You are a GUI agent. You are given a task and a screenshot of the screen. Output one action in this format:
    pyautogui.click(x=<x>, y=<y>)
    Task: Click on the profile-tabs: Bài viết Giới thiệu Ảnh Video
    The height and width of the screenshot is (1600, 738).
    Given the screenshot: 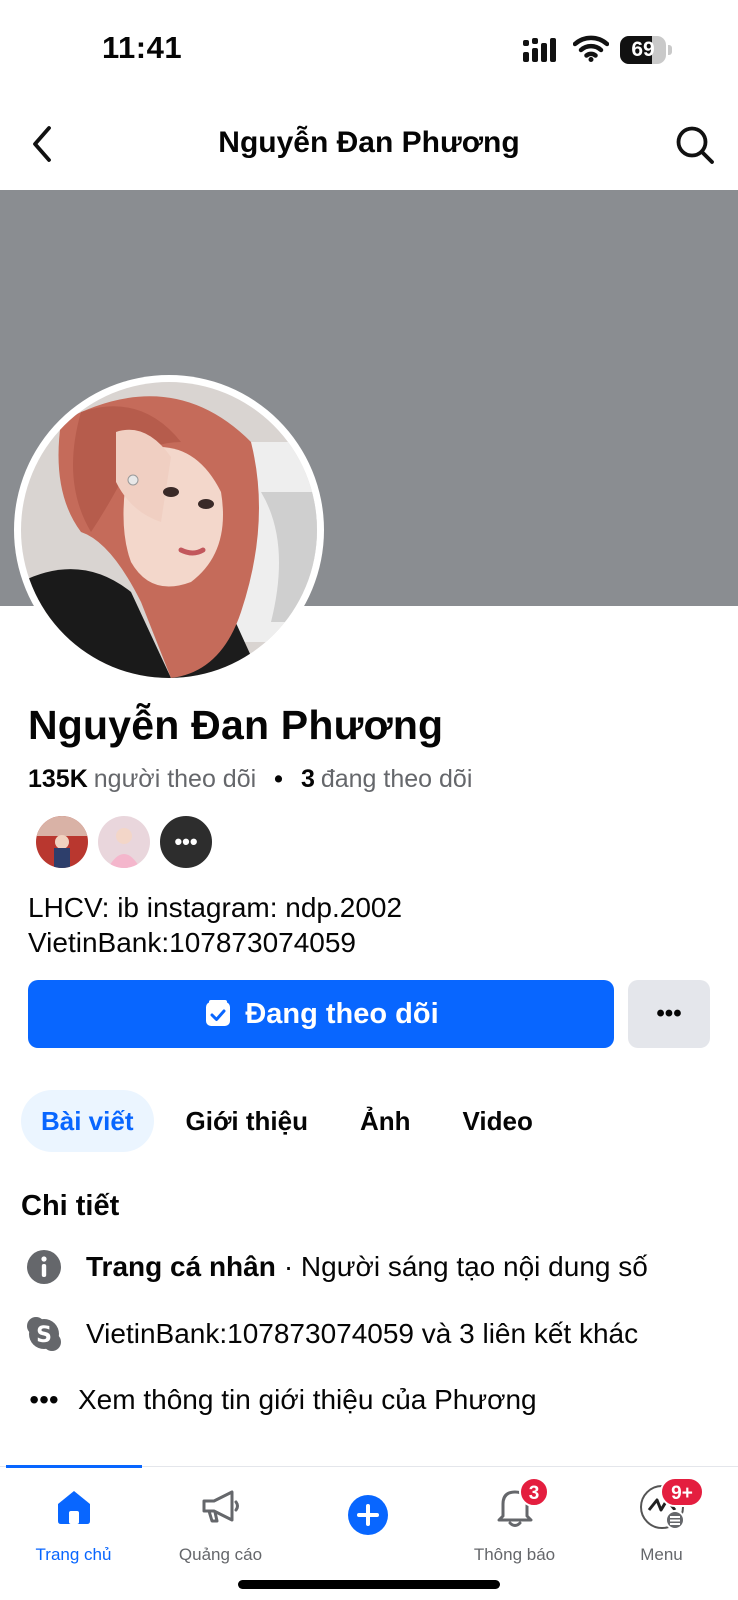 What is the action you would take?
    pyautogui.click(x=293, y=1121)
    